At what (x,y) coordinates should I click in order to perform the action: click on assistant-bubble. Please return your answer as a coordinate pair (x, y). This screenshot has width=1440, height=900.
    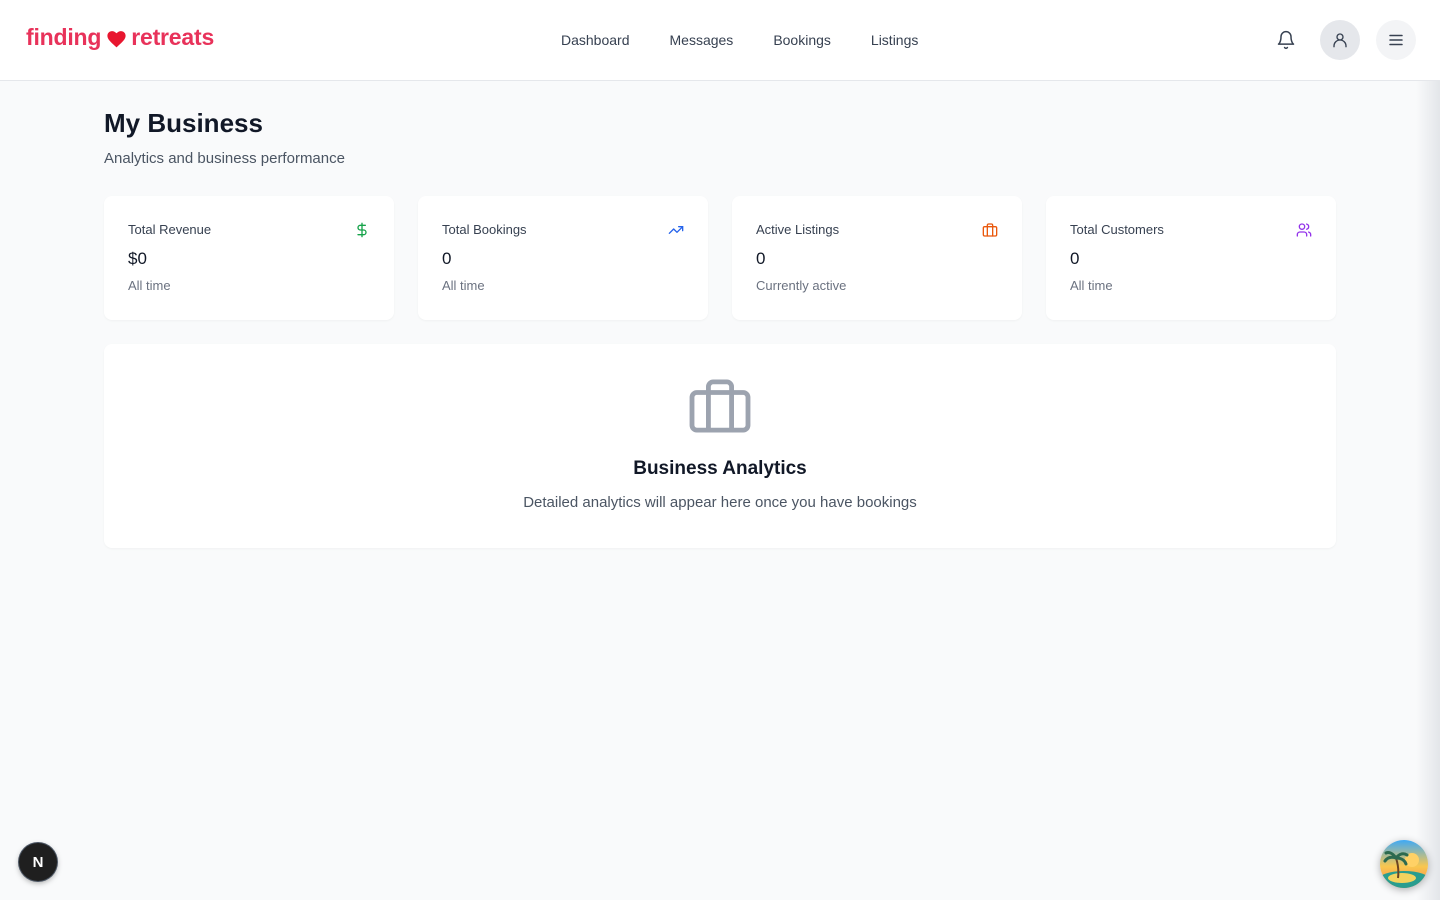
    Looking at the image, I should click on (1404, 864).